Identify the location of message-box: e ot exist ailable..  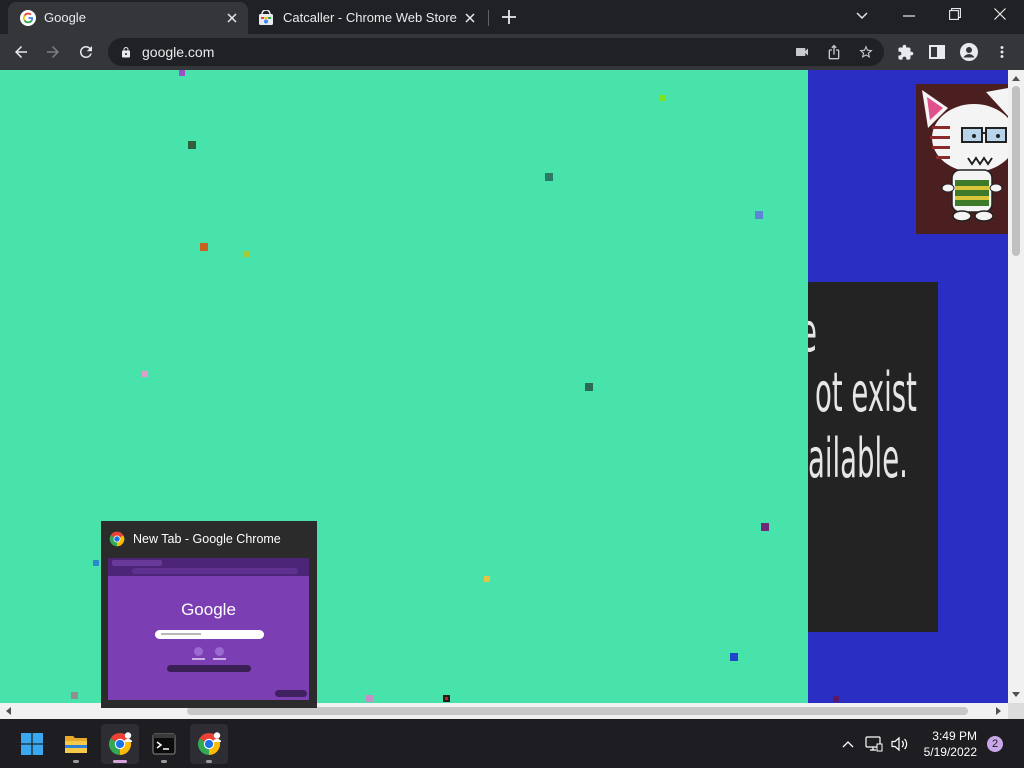
(873, 457).